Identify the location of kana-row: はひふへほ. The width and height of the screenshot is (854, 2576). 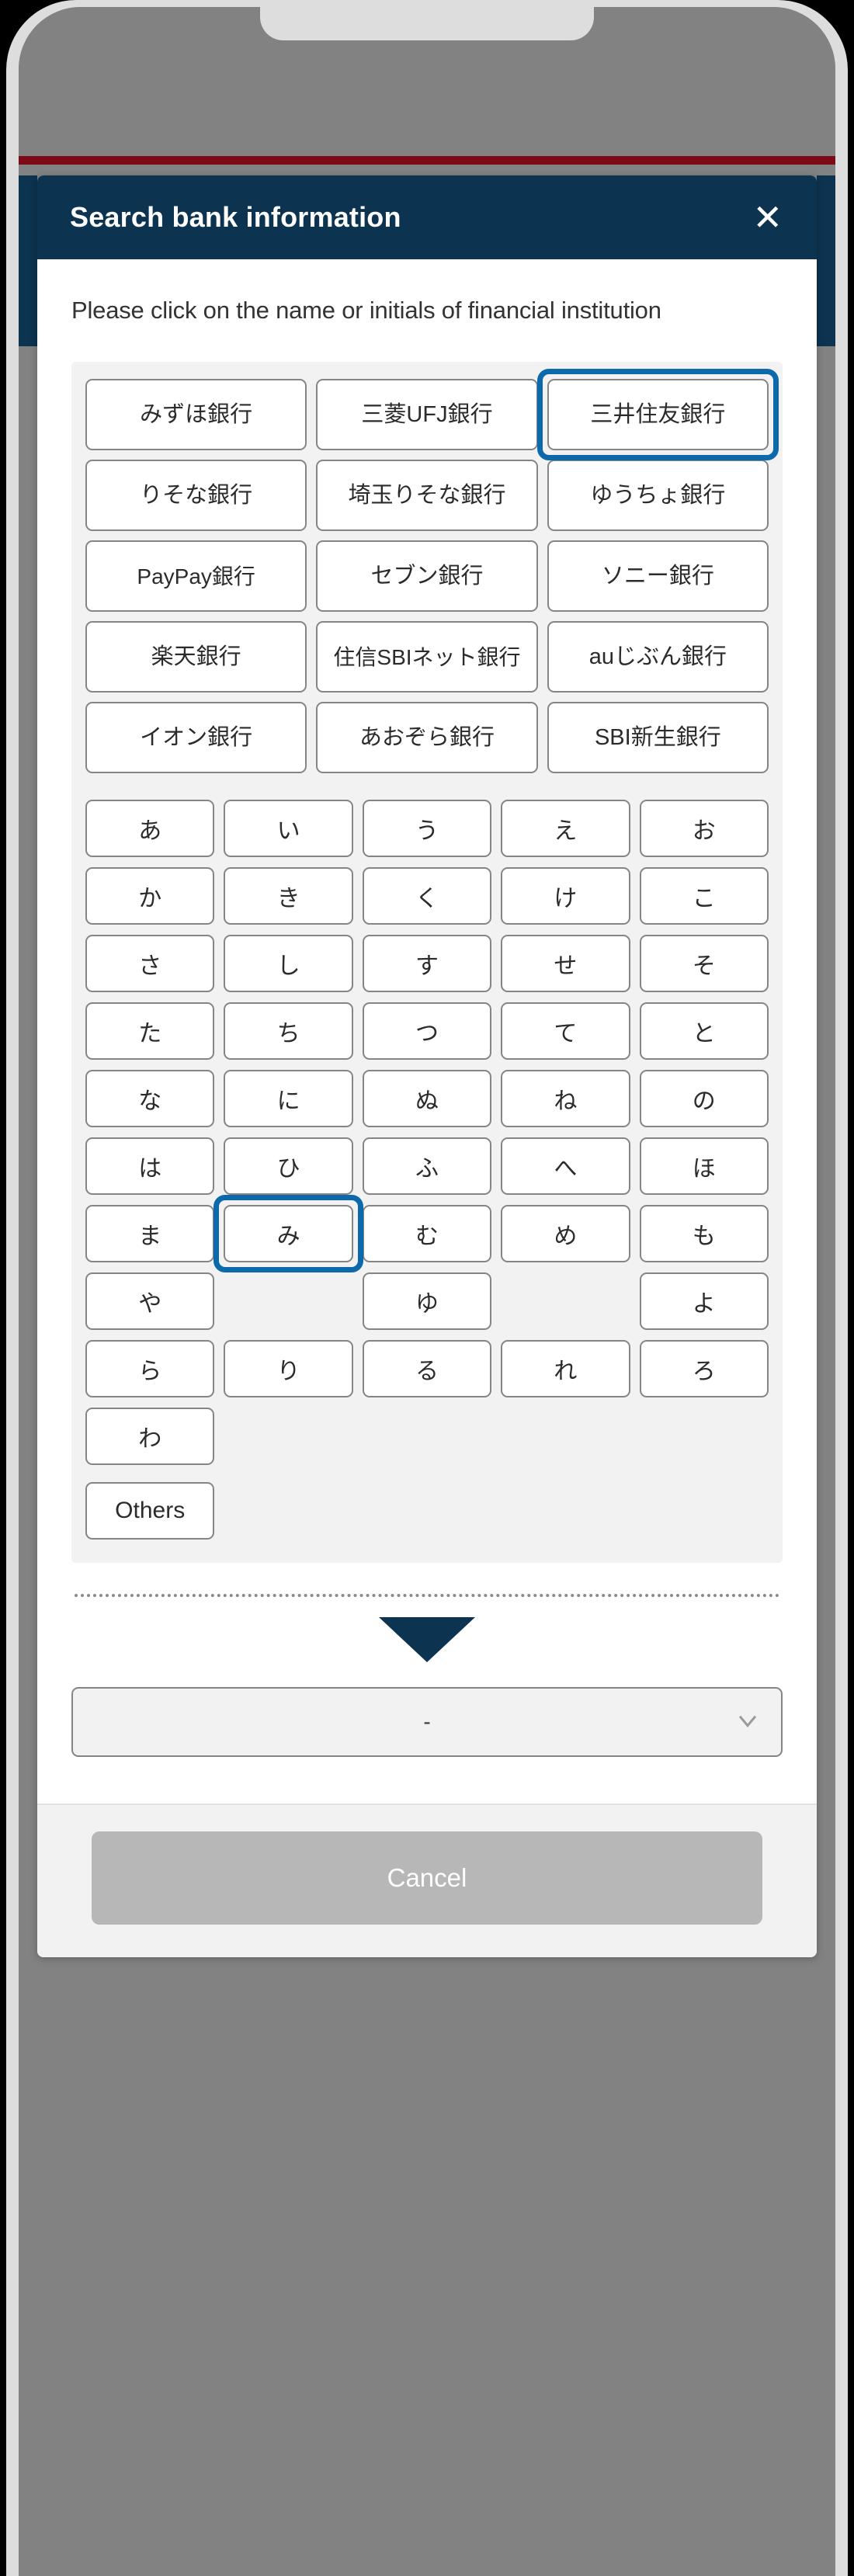
(427, 1166).